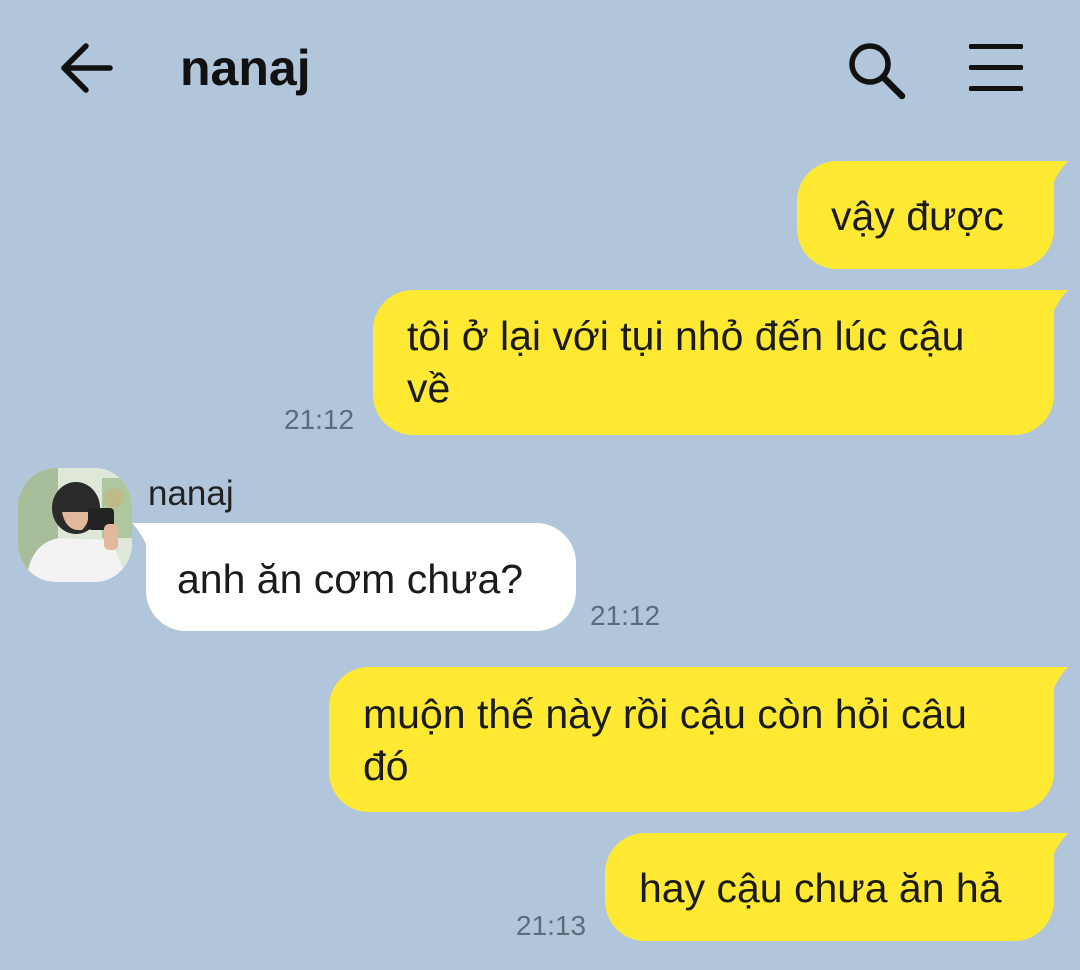 This screenshot has height=970, width=1080. What do you see at coordinates (917, 216) in the screenshot?
I see `message-text: vậy được` at bounding box center [917, 216].